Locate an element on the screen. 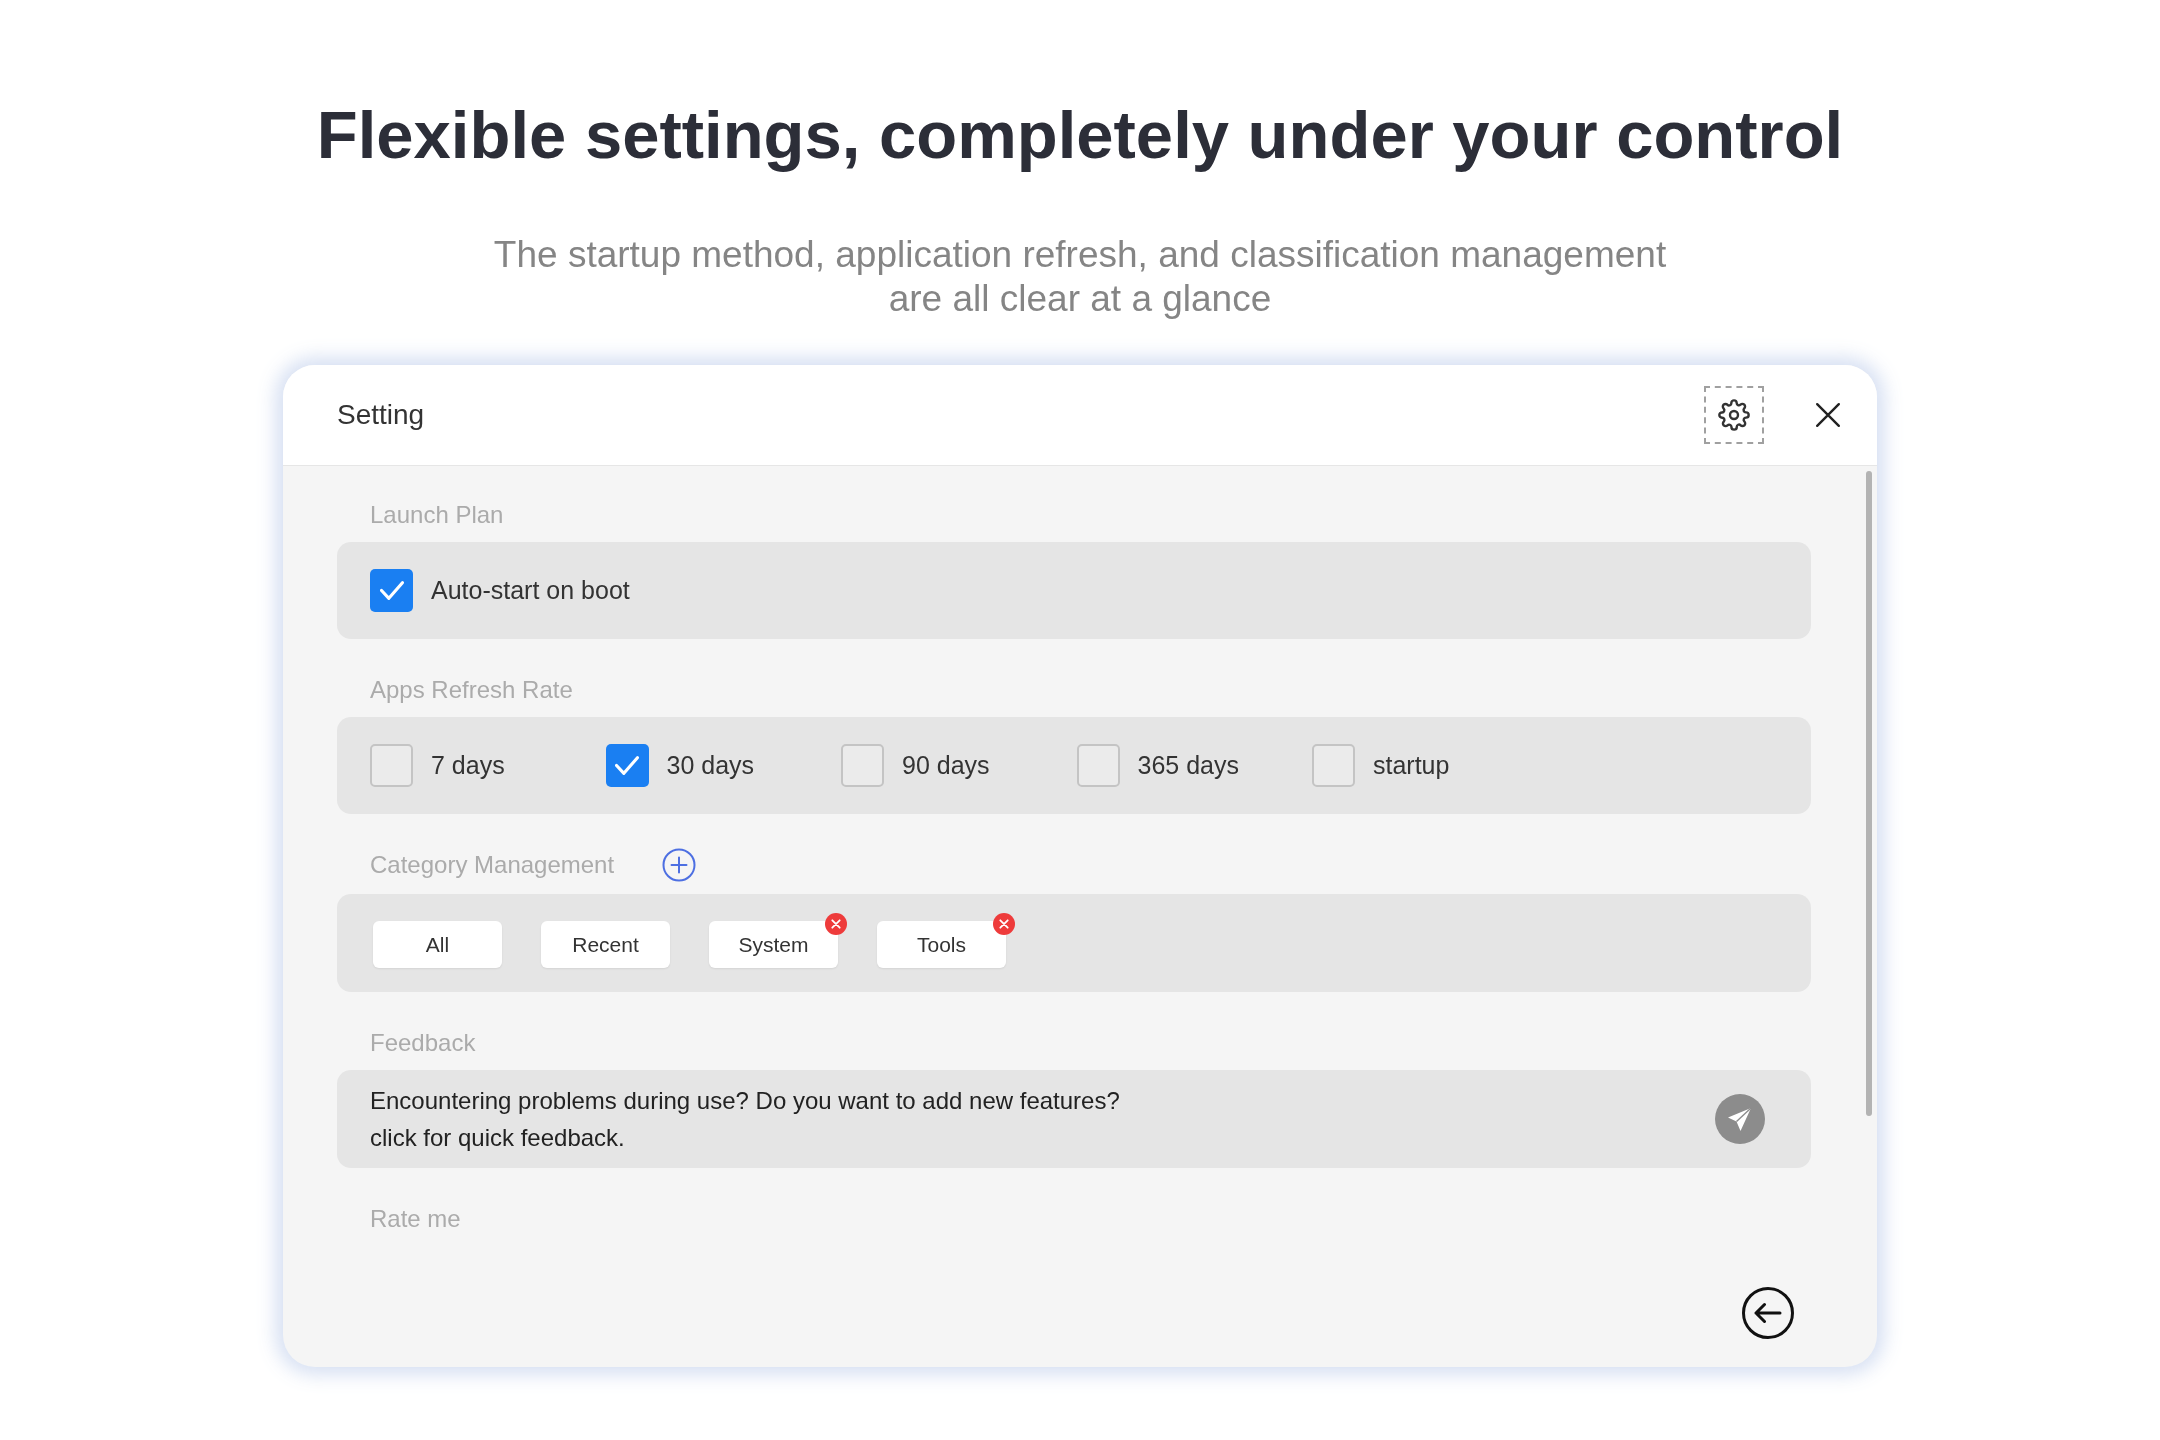  category-chip: All is located at coordinates (437, 944).